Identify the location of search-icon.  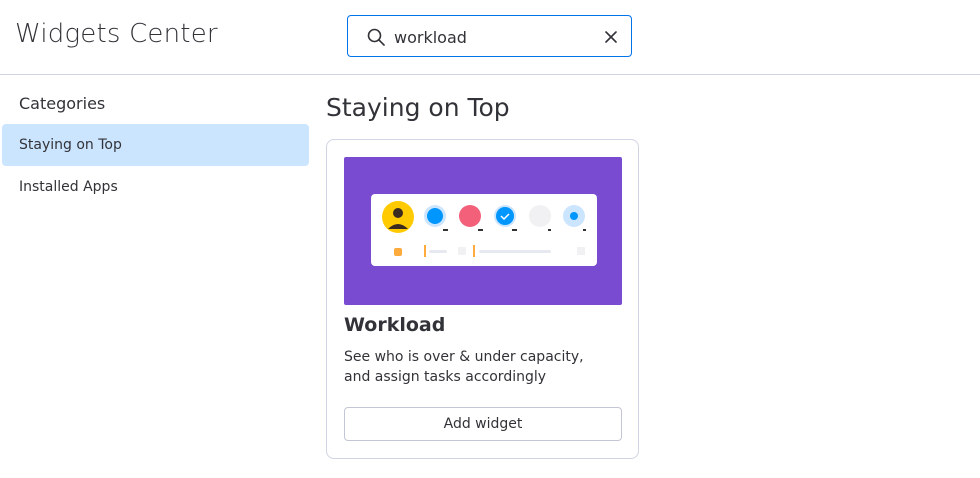
(376, 37).